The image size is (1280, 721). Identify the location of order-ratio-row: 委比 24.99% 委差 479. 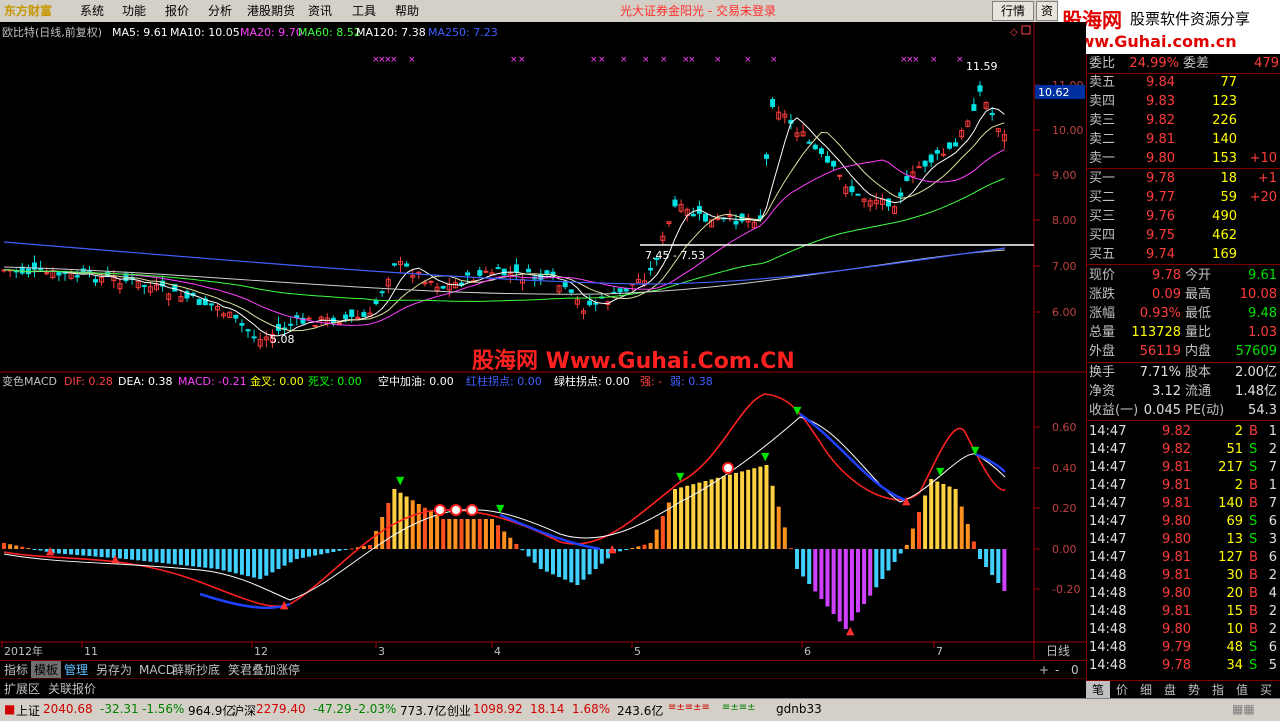
(1183, 63).